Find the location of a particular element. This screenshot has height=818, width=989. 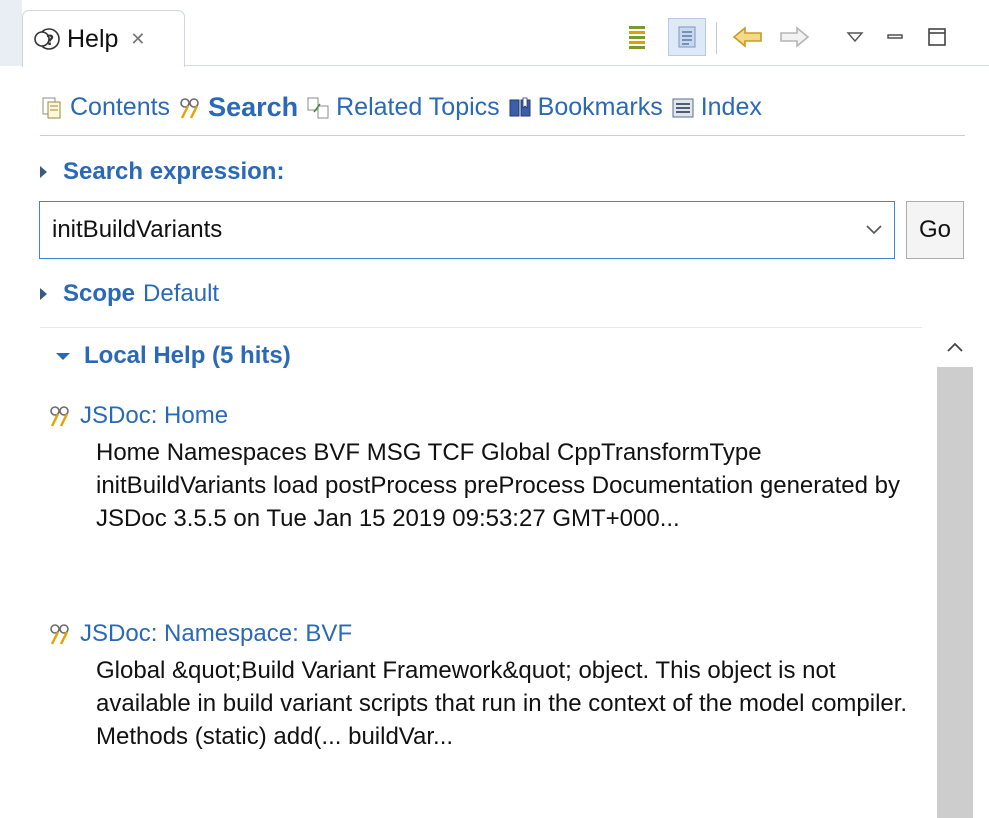

search-hit-link: JSDoc: Home is located at coordinates (483, 416).